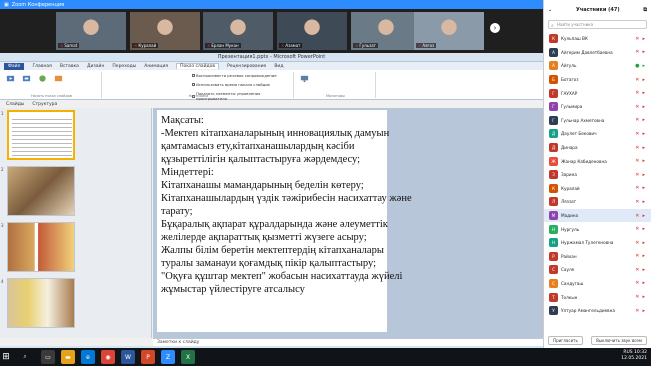  Describe the element at coordinates (241, 84) in the screenshot. I see `checkbox-timings: Использовать время показа слайдов` at that location.